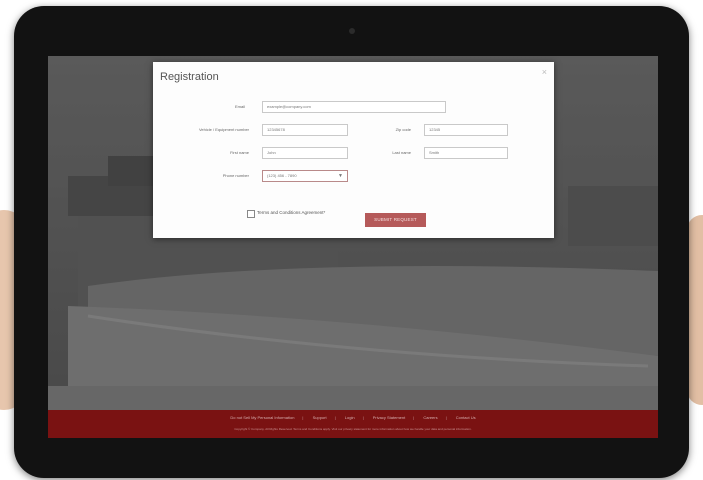 This screenshot has width=703, height=480. I want to click on footer-link-contact: Contact Us, so click(466, 417).